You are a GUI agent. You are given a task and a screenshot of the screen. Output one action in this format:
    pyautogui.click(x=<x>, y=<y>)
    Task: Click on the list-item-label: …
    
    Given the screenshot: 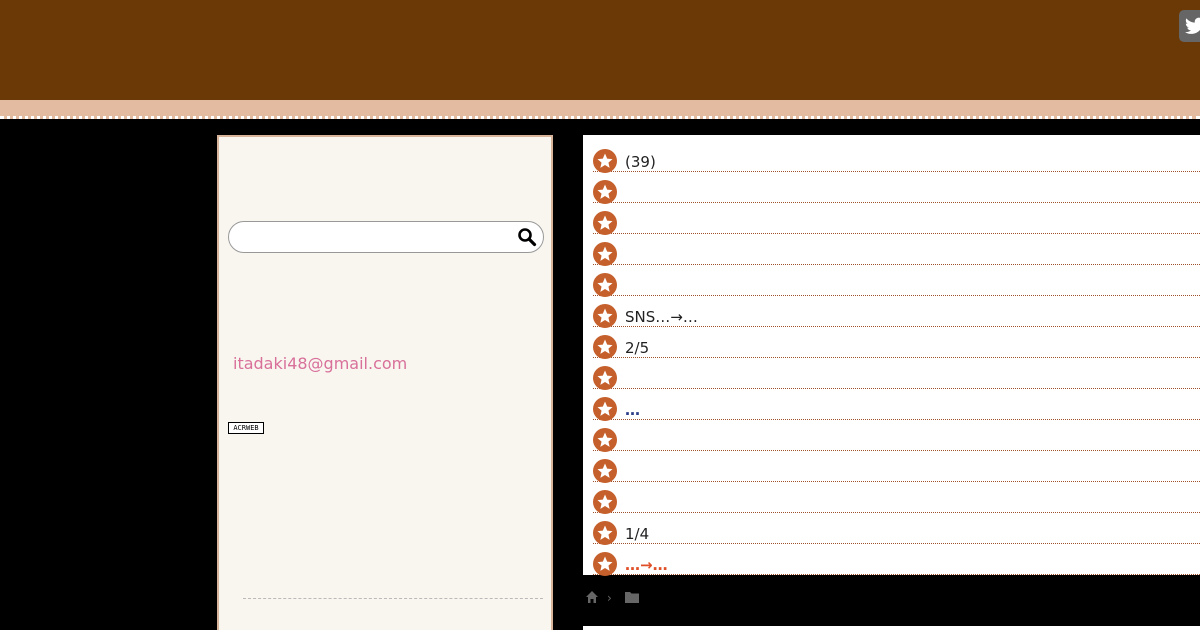 What is the action you would take?
    pyautogui.click(x=632, y=410)
    